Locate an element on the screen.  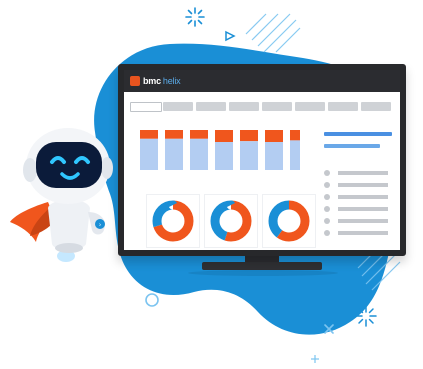
brand-logo: bmc helix is located at coordinates (162, 81).